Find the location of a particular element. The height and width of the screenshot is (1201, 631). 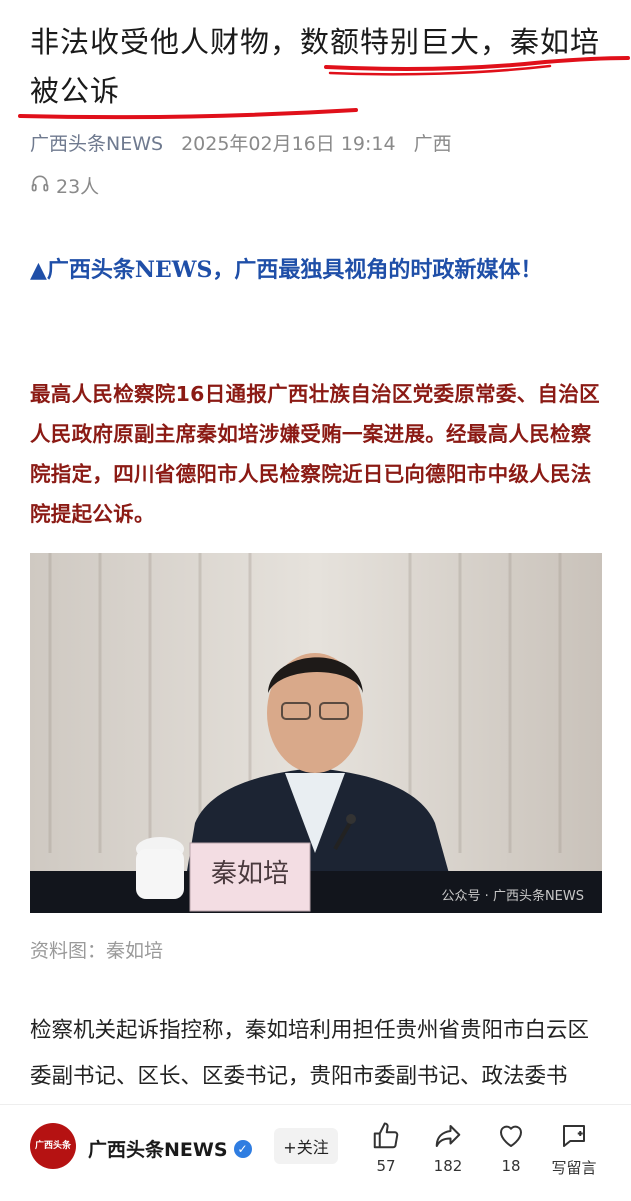

heart-icon is located at coordinates (511, 1136).